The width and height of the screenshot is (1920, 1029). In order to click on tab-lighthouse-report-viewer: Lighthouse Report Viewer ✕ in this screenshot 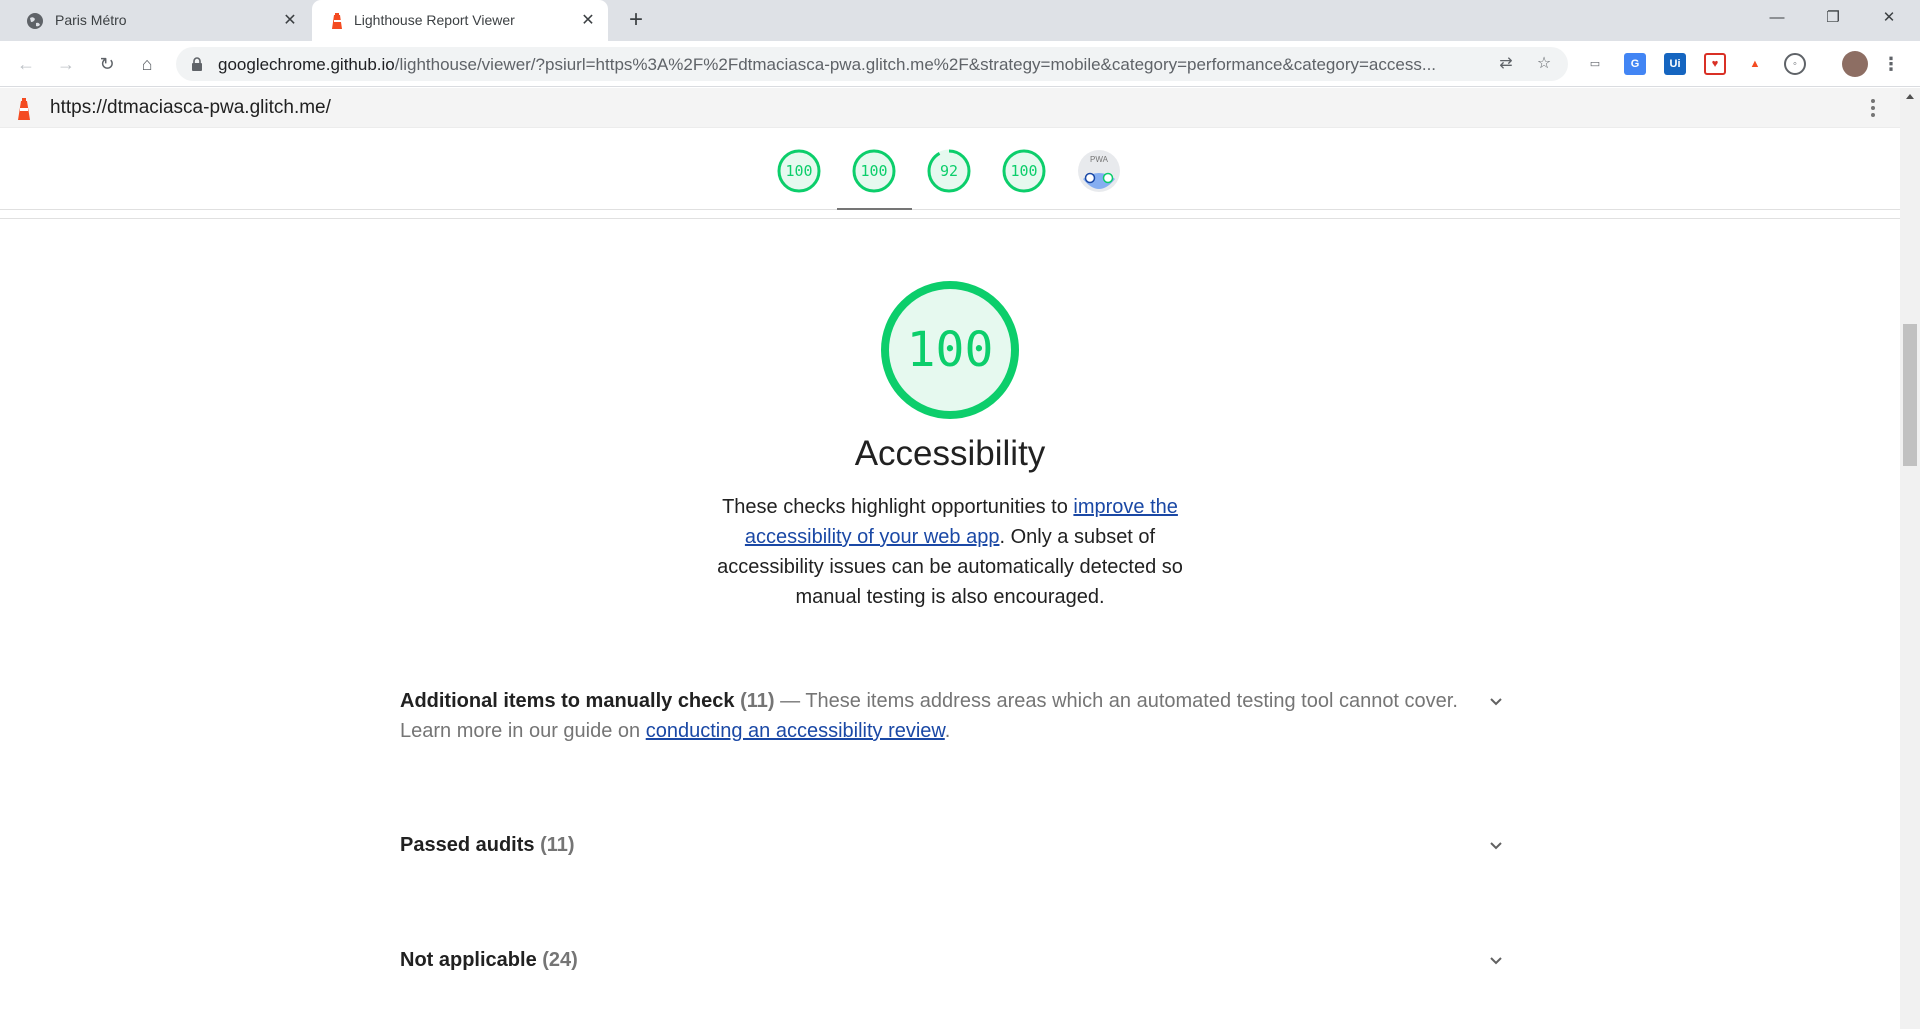, I will do `click(460, 20)`.